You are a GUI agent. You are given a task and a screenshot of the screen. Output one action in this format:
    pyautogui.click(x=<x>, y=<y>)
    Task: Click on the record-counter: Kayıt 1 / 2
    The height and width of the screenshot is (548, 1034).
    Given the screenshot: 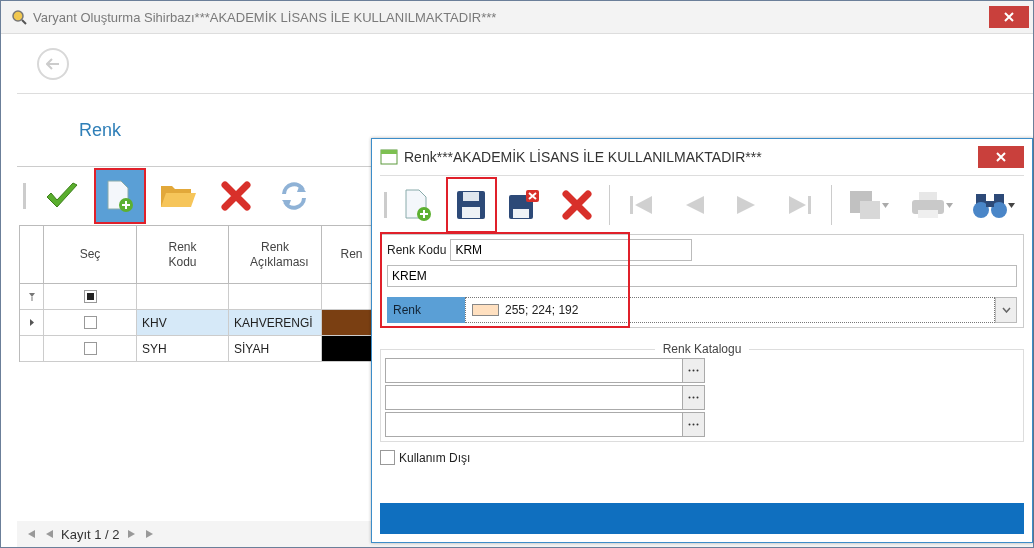 What is the action you would take?
    pyautogui.click(x=90, y=534)
    